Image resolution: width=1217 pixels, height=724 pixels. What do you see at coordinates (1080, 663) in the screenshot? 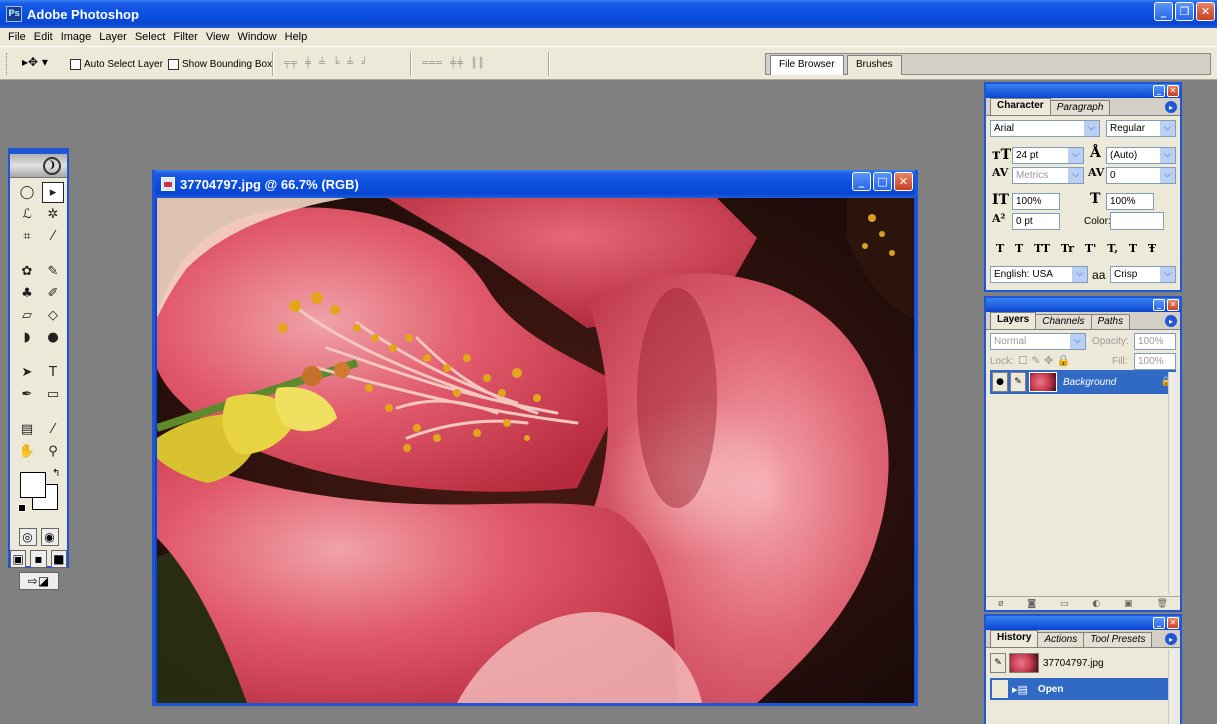
I see `history-snapshot-row: ✎ 37704797.jpg` at bounding box center [1080, 663].